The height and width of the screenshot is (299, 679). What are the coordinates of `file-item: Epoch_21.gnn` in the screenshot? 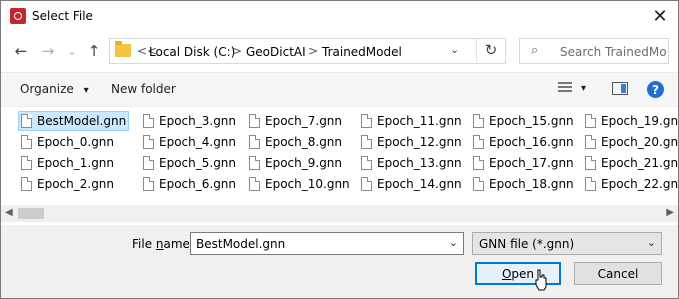 It's located at (630, 163).